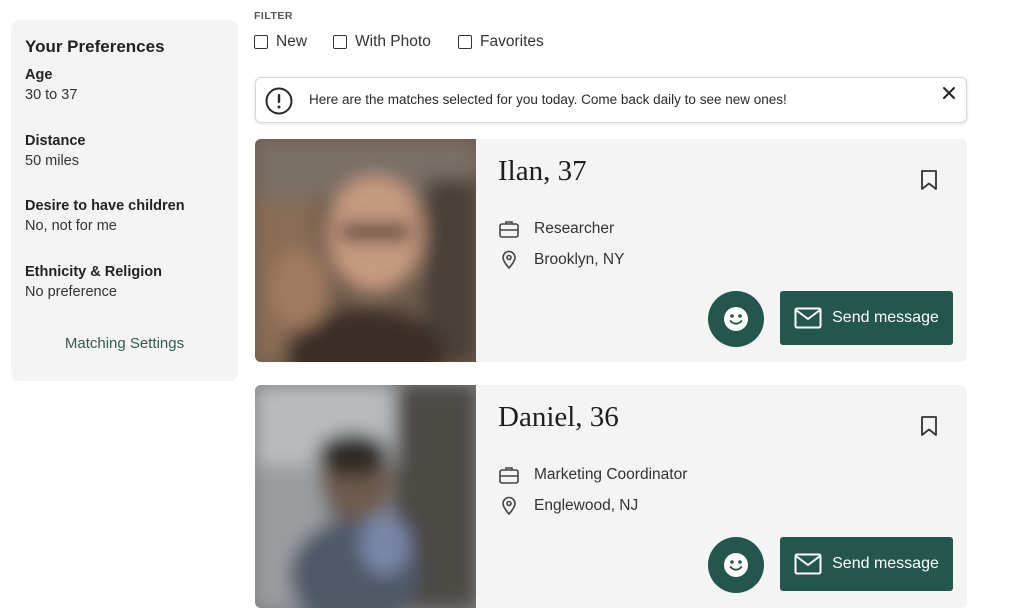 The image size is (1024, 612). What do you see at coordinates (105, 206) in the screenshot?
I see `pref-children-label: Desire to have children` at bounding box center [105, 206].